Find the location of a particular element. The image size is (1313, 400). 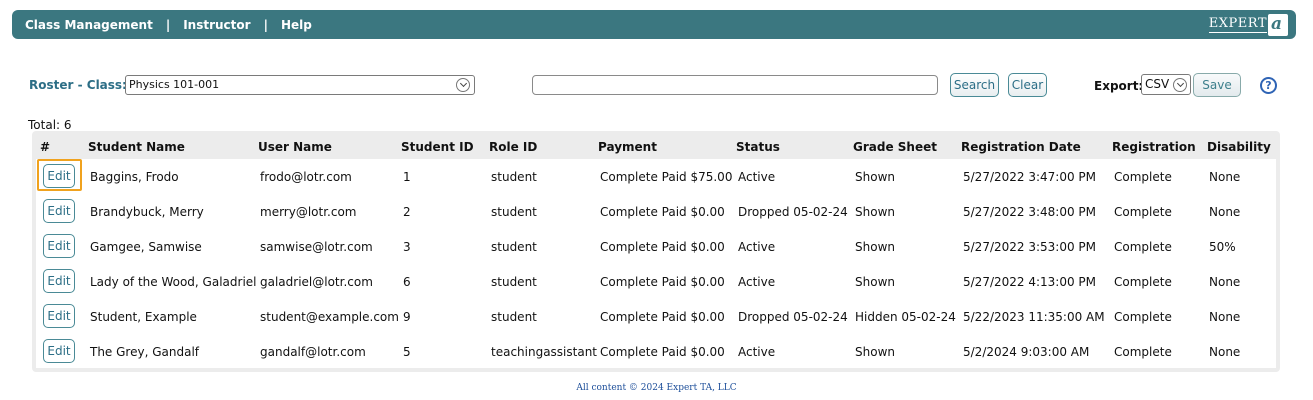

column-header-registration-date: Registration Date is located at coordinates (1021, 147).